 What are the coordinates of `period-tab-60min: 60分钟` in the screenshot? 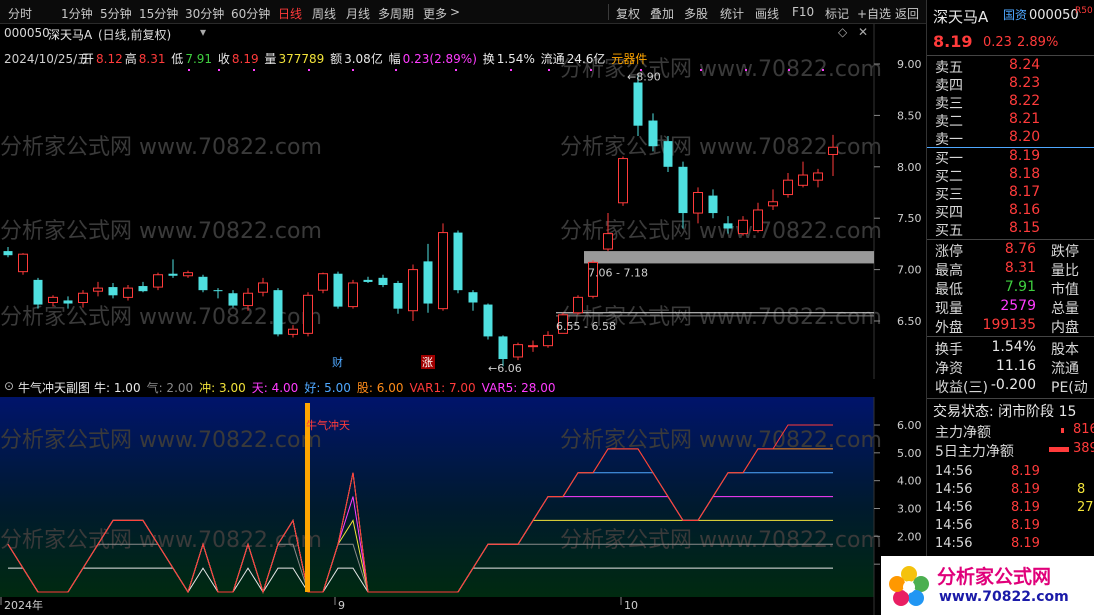 It's located at (250, 13).